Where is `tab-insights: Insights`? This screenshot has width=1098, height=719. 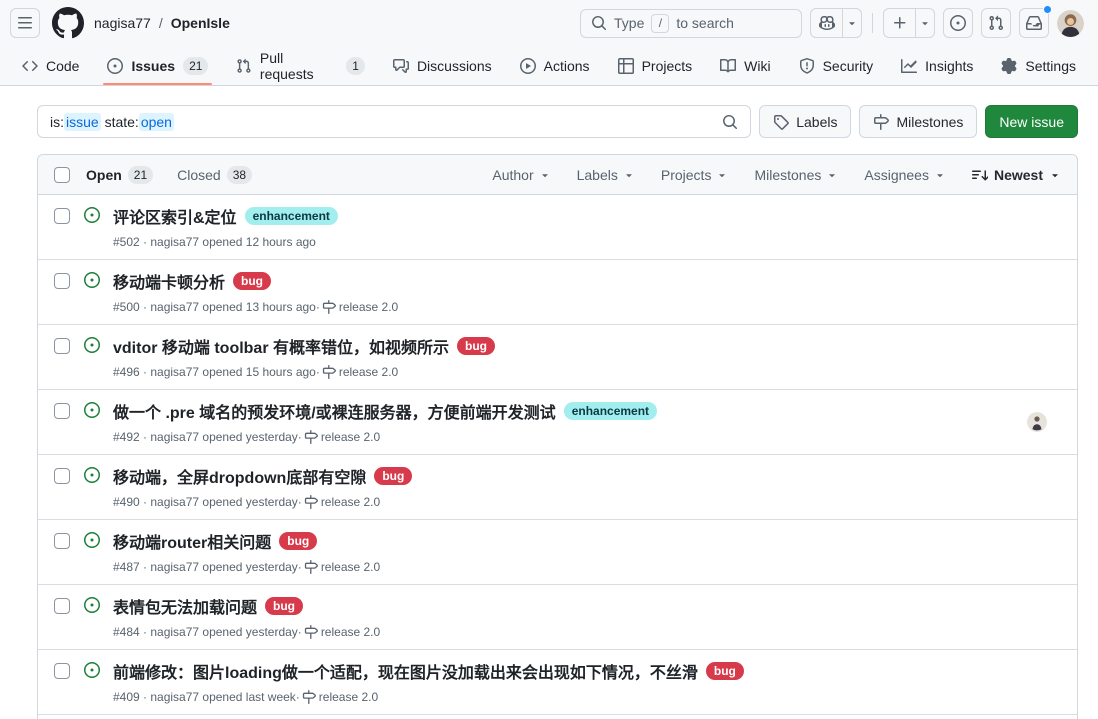 tab-insights: Insights is located at coordinates (937, 65).